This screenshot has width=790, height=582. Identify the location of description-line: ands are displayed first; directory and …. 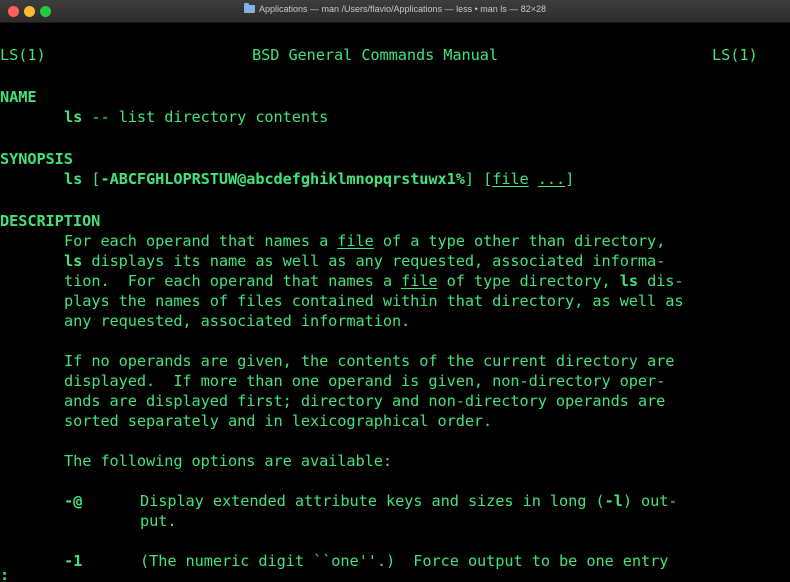
(365, 401).